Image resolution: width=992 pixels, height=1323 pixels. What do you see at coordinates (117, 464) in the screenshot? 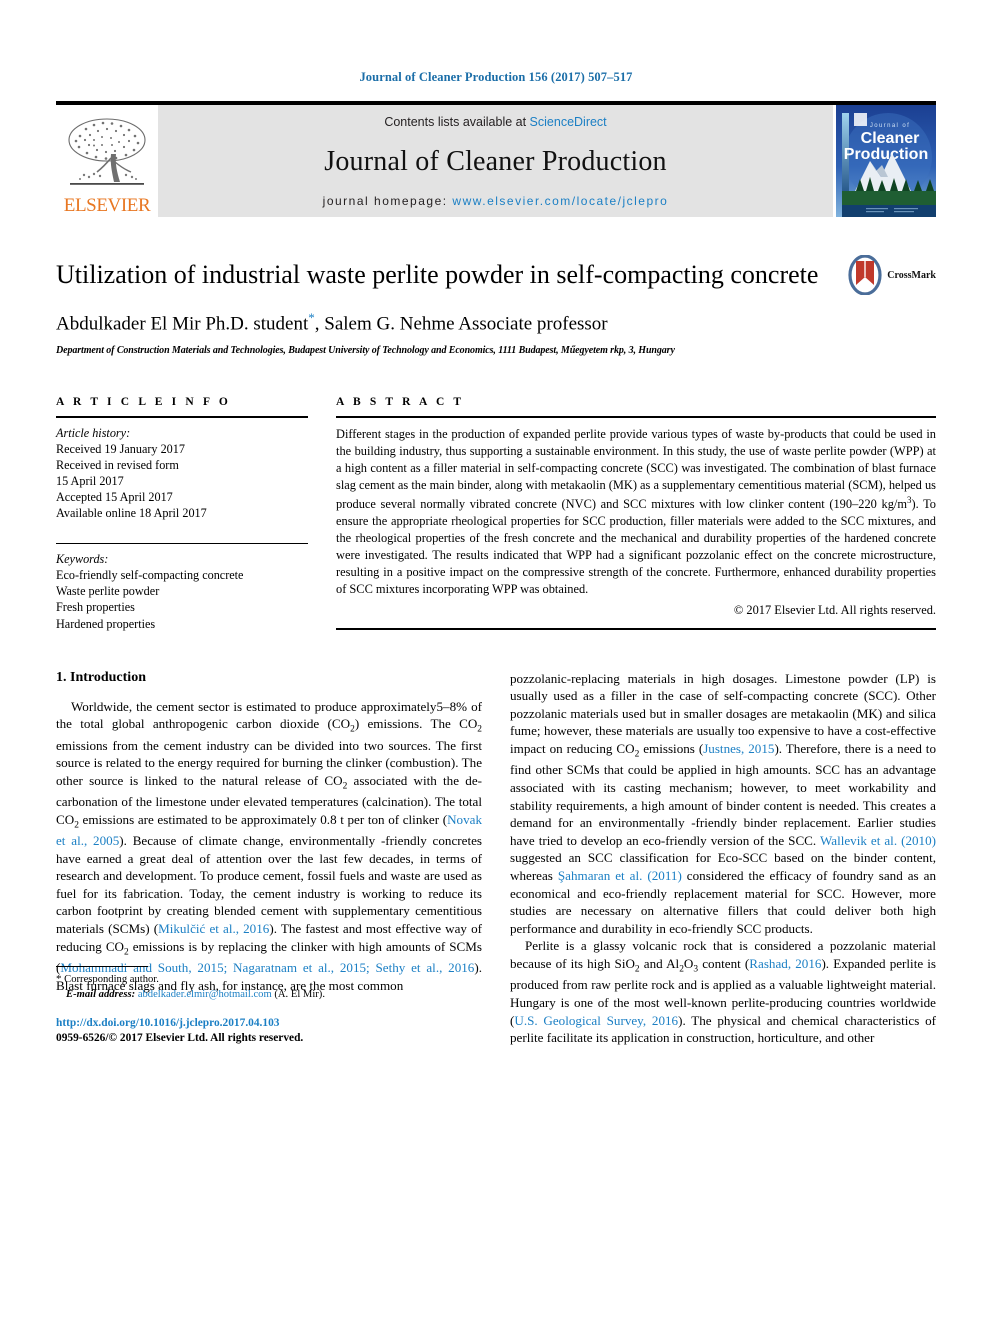
I see `history-item: Received in revised form` at bounding box center [117, 464].